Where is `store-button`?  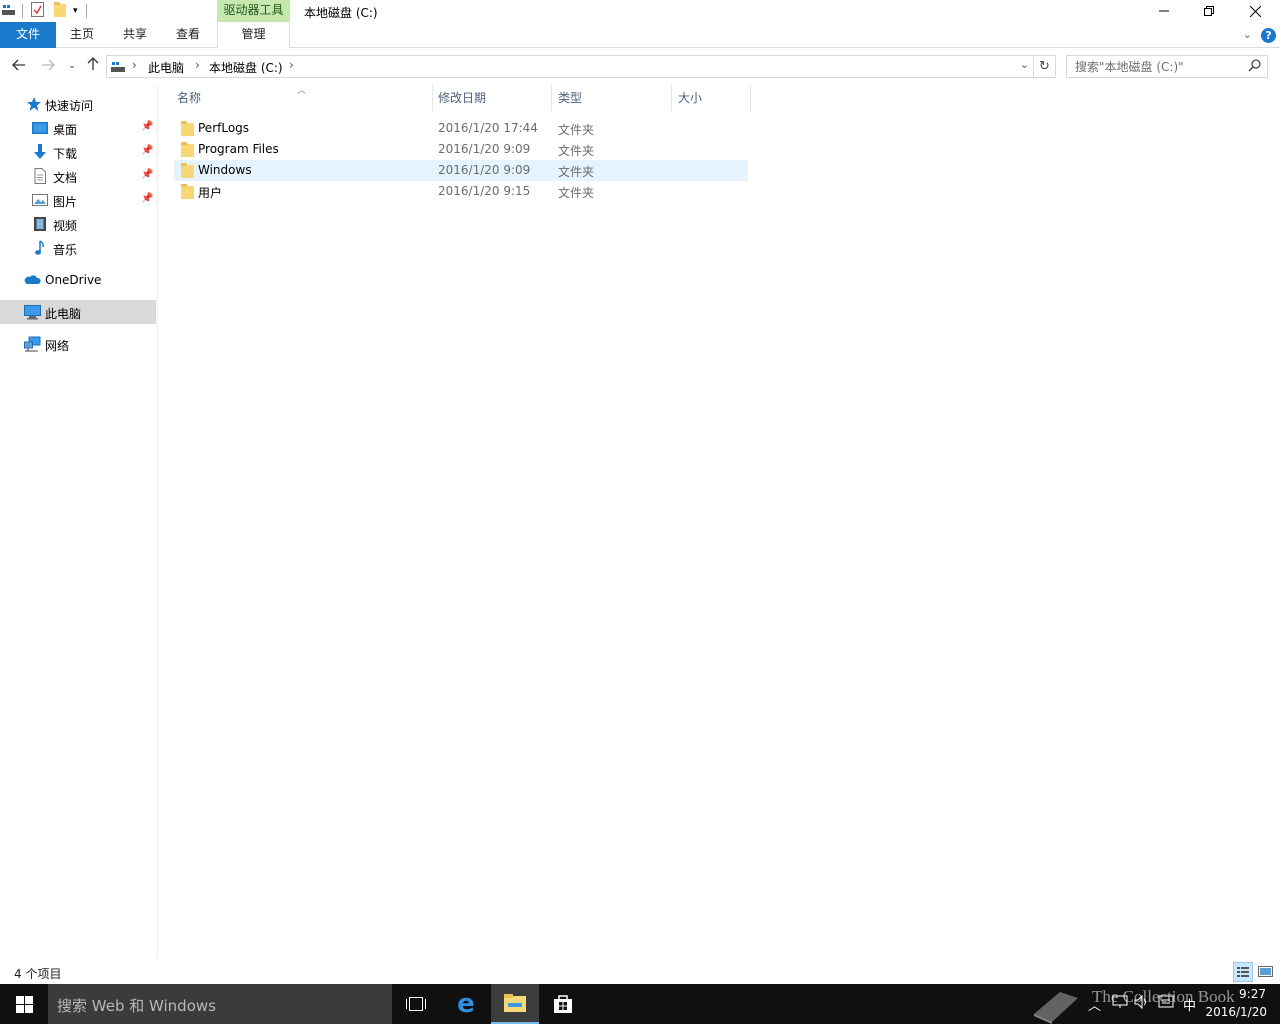
store-button is located at coordinates (563, 1004).